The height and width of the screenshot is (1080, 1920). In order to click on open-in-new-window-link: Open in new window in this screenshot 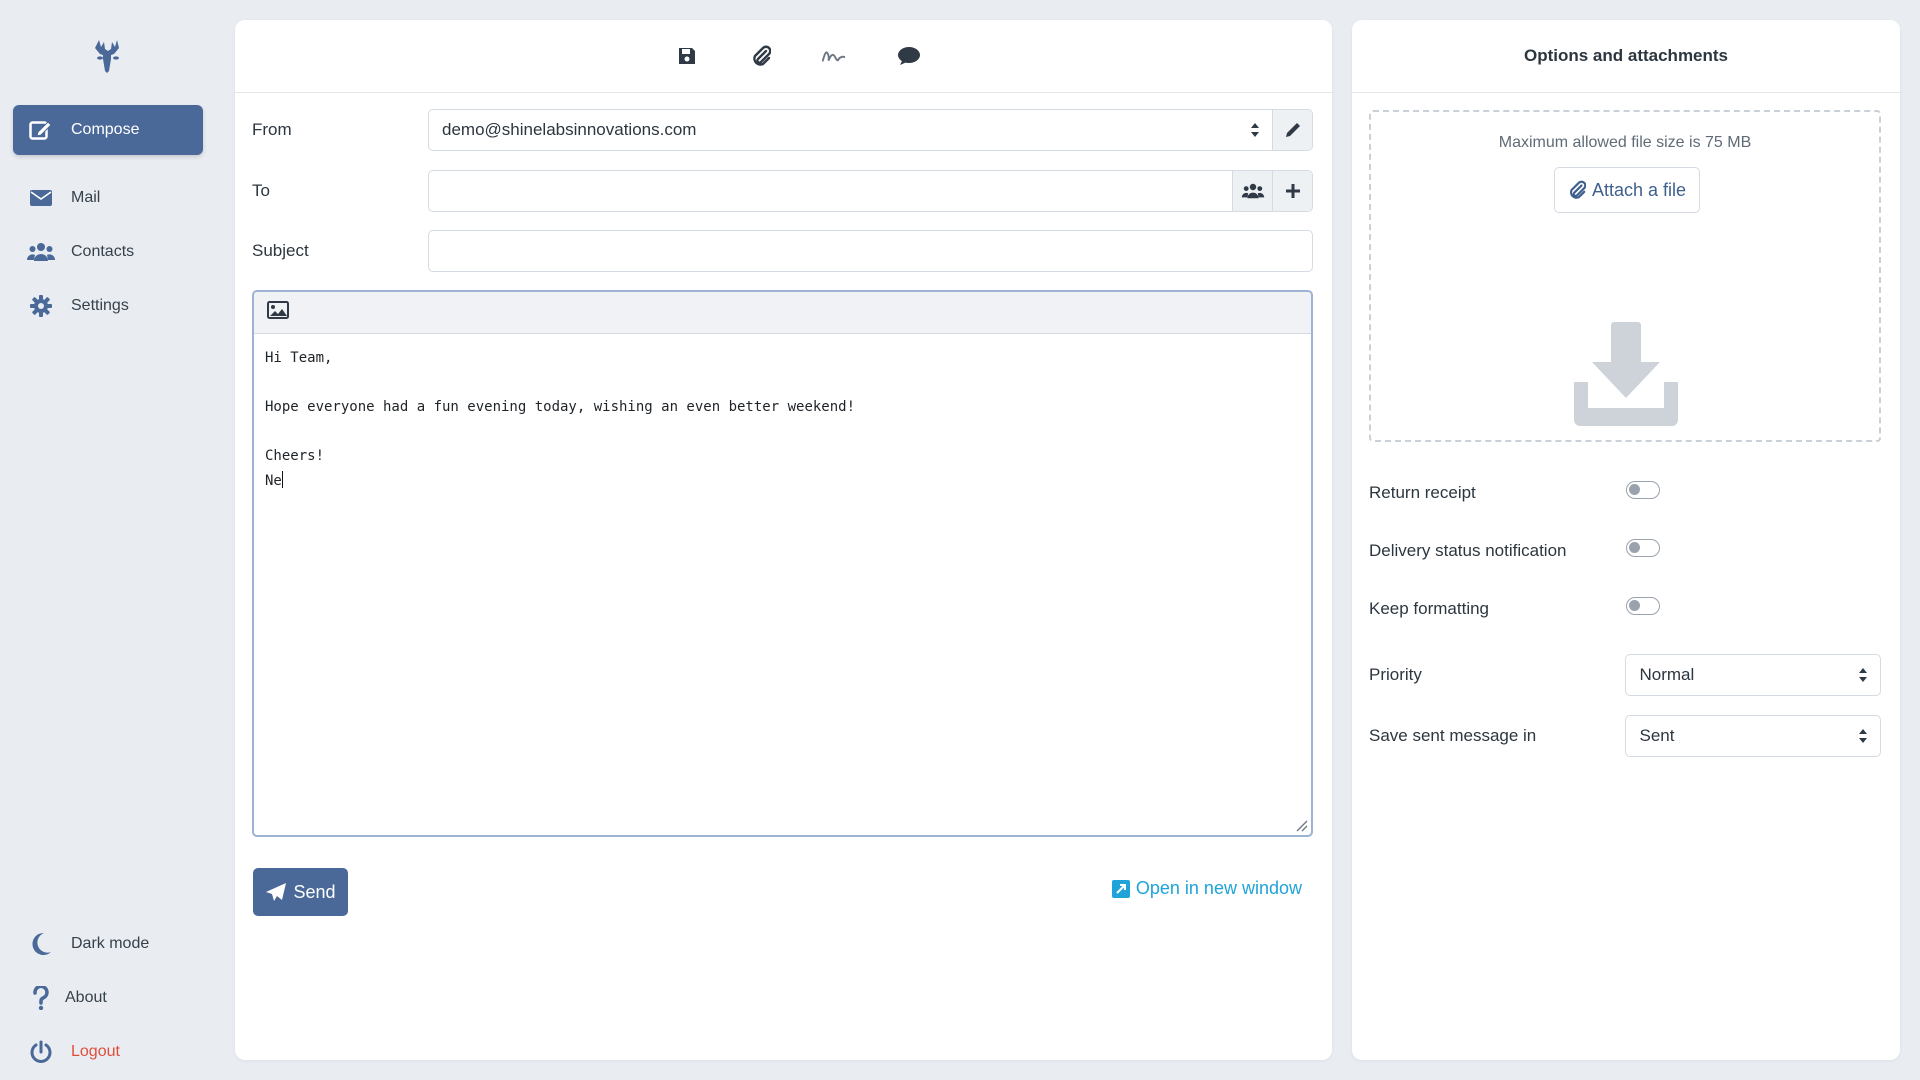, I will do `click(1206, 888)`.